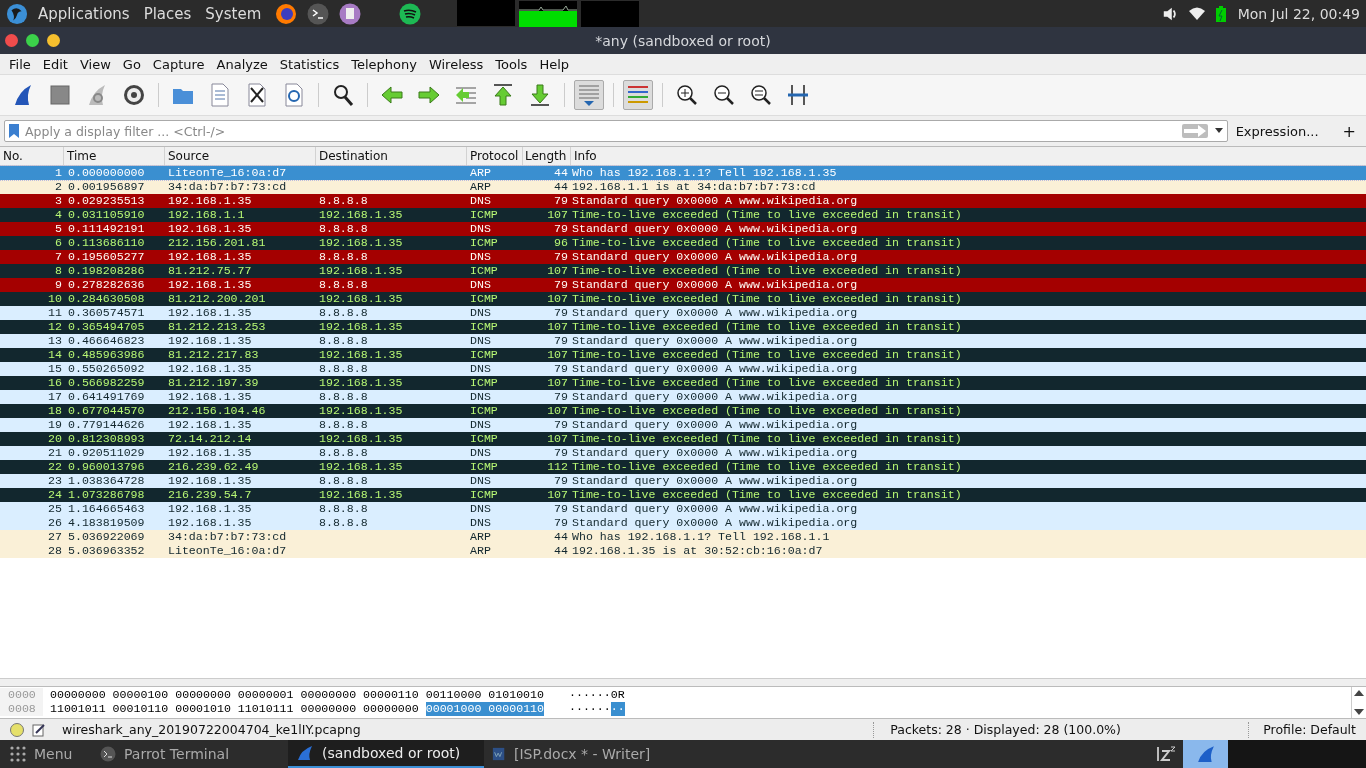 This screenshot has width=1366, height=768. Describe the element at coordinates (480, 537) in the screenshot. I see `table-cell-text: ARP` at that location.